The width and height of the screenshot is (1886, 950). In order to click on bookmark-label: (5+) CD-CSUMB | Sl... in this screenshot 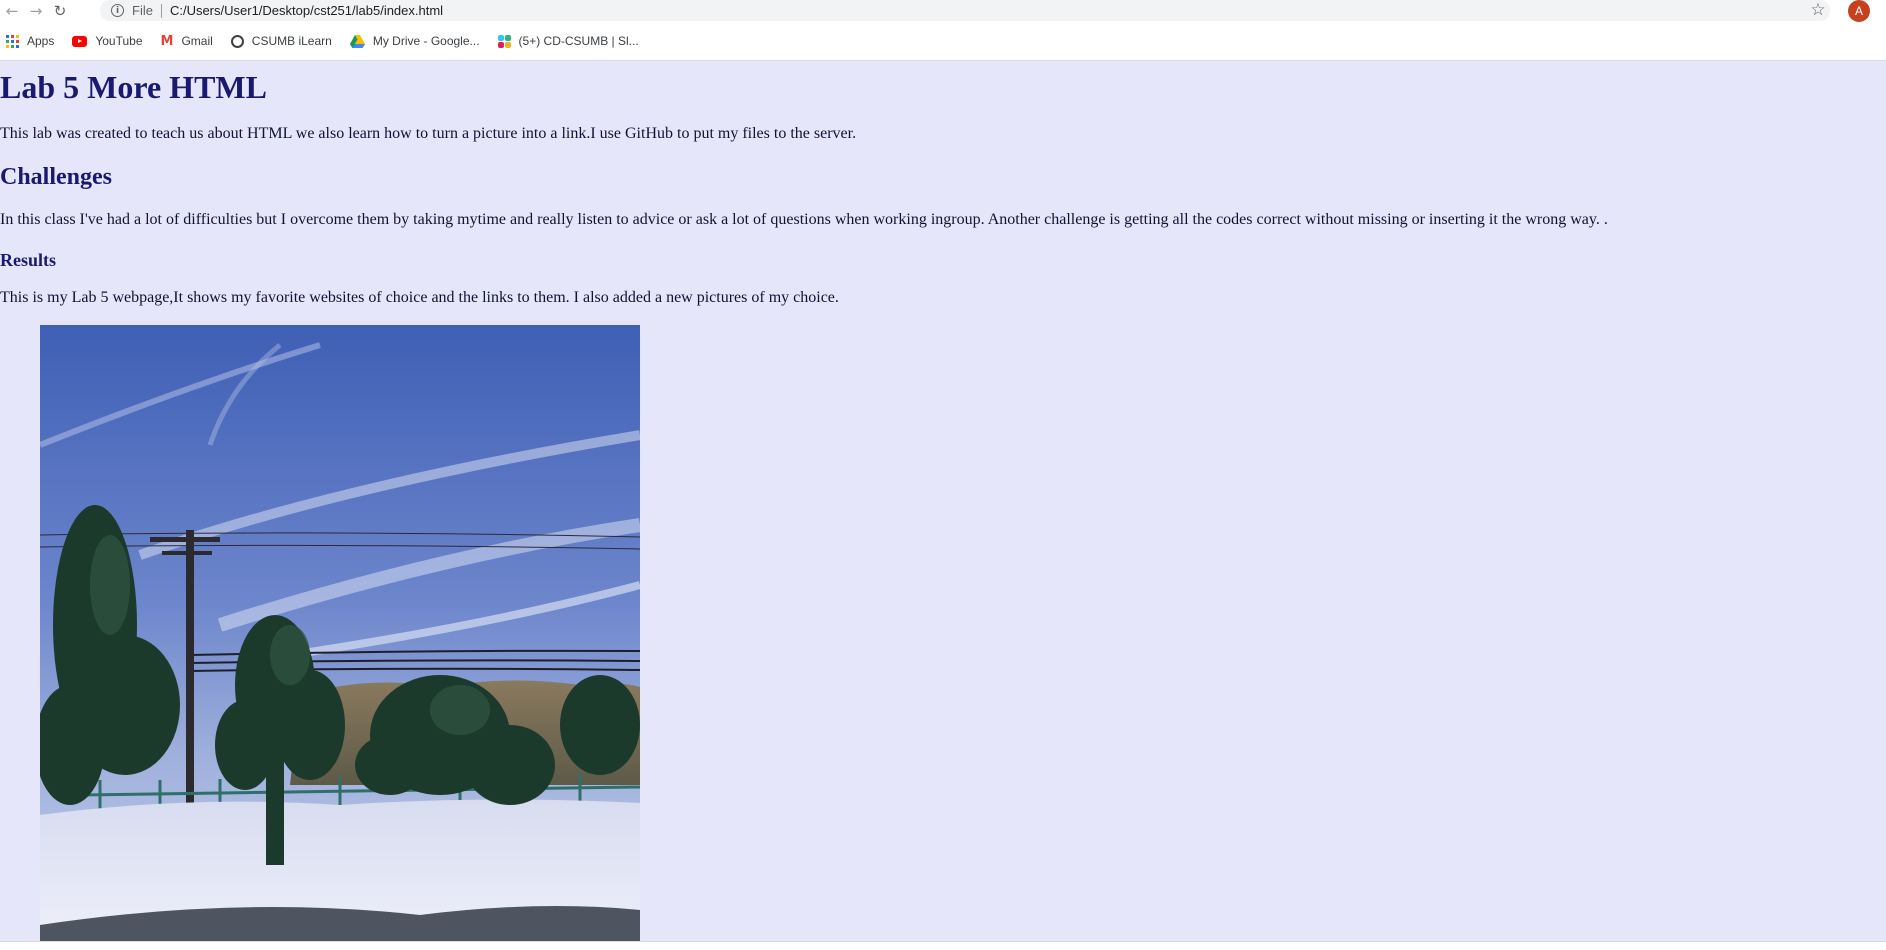, I will do `click(578, 41)`.